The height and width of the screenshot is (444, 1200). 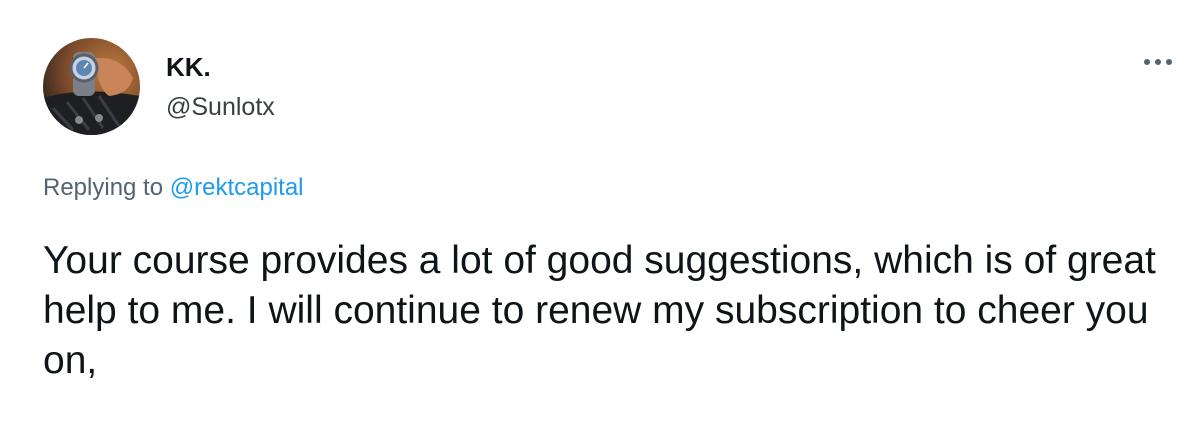 I want to click on replying-to: Replying to @rektcapital, so click(x=173, y=188).